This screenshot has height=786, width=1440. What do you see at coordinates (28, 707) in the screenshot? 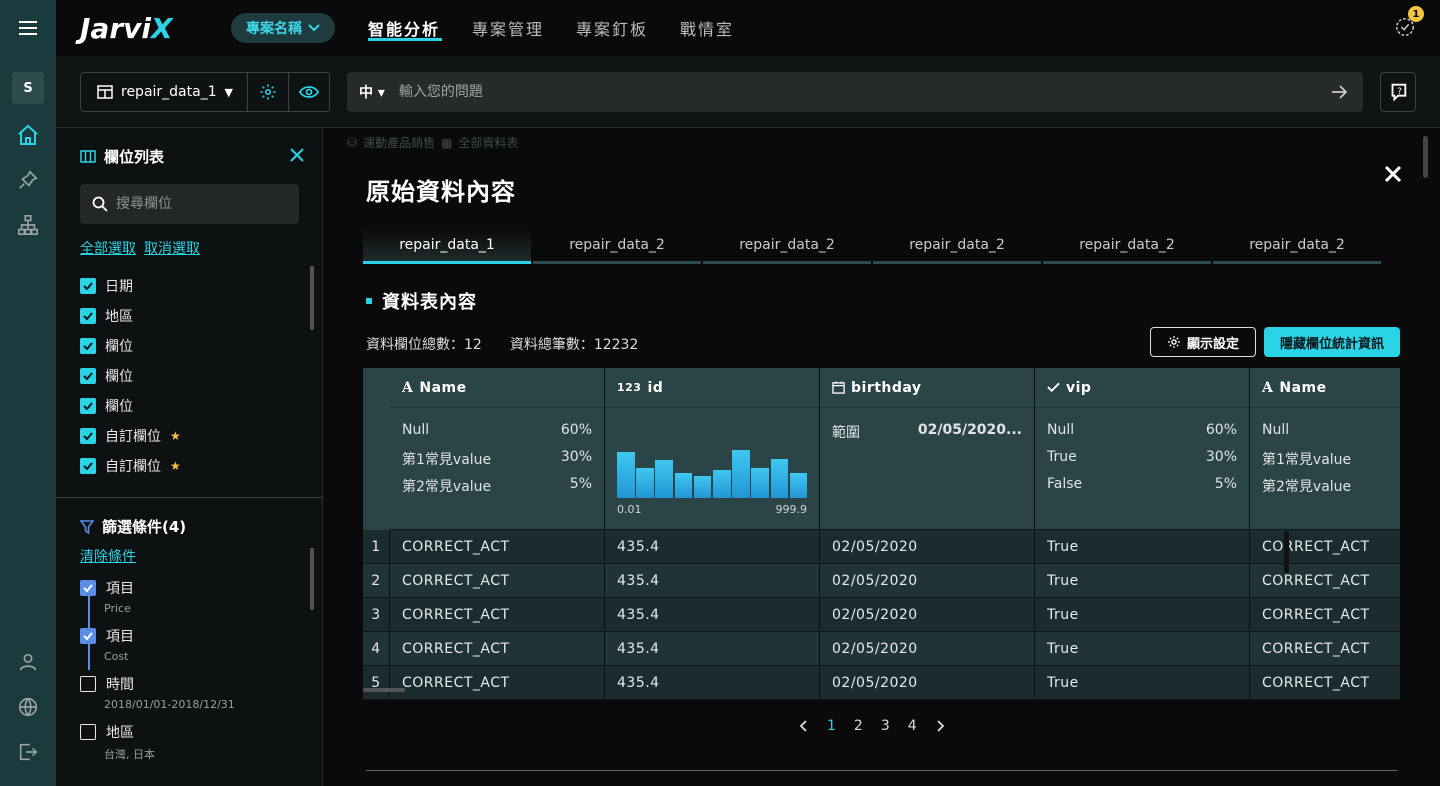
I see `globe-icon` at bounding box center [28, 707].